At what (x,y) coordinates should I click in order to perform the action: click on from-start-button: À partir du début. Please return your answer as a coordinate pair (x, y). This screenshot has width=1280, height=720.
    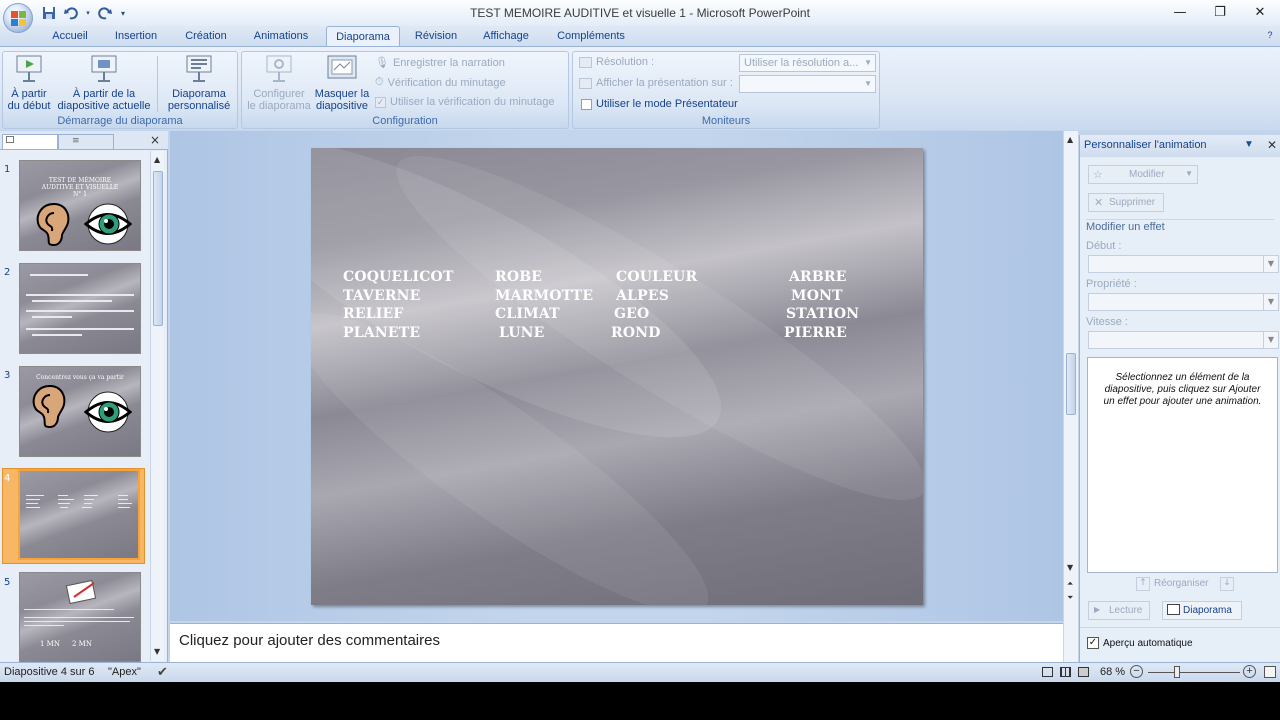
    Looking at the image, I should click on (29, 83).